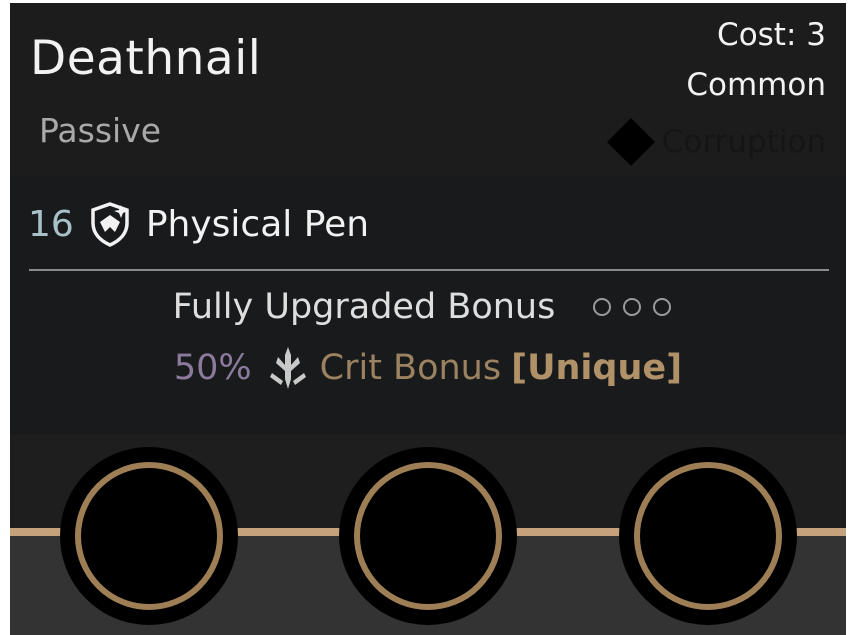 The width and height of the screenshot is (858, 635). I want to click on card-faction: Corruption, so click(716, 142).